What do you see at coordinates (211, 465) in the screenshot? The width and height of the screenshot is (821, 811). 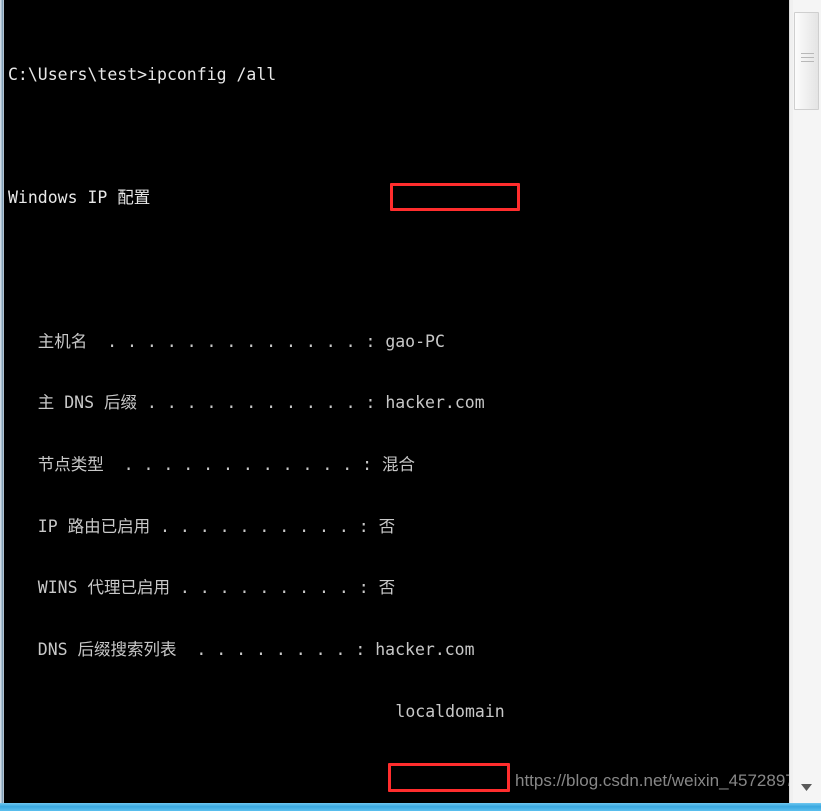 I see `row-node-type: 节点类型 . . . . . . . . . . . . : 混合` at bounding box center [211, 465].